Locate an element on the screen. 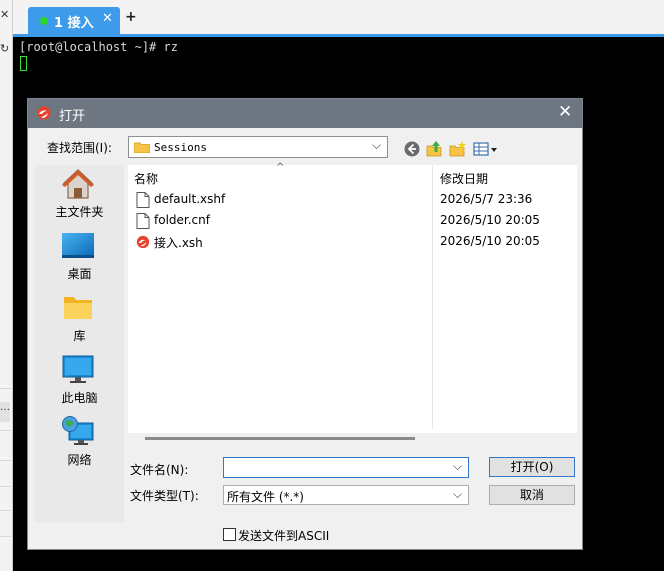 The height and width of the screenshot is (571, 664). look-in-dropdown: Sessions ⌵ is located at coordinates (258, 147).